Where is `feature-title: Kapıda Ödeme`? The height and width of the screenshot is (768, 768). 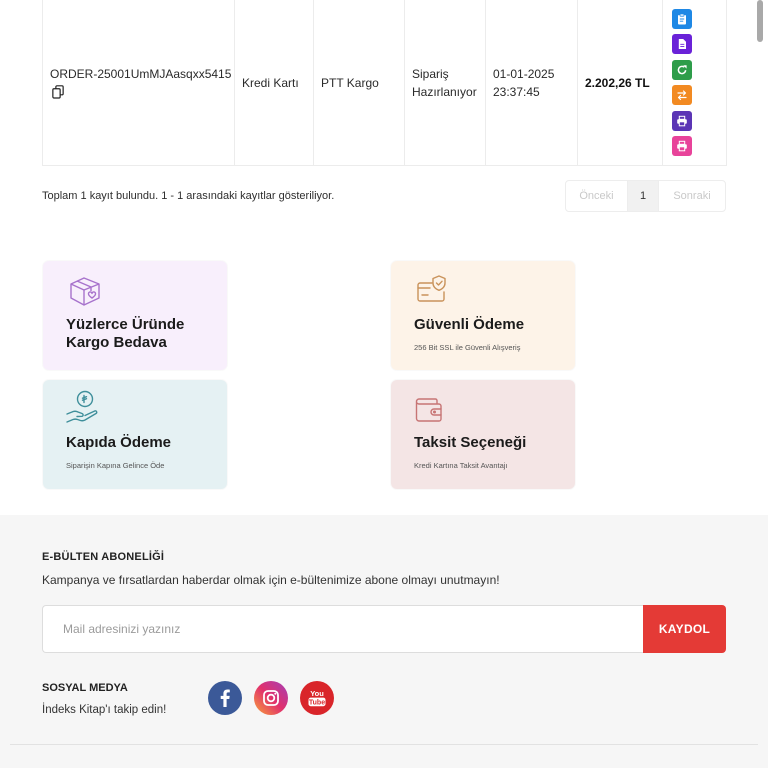
feature-title: Kapıda Ödeme is located at coordinates (119, 442).